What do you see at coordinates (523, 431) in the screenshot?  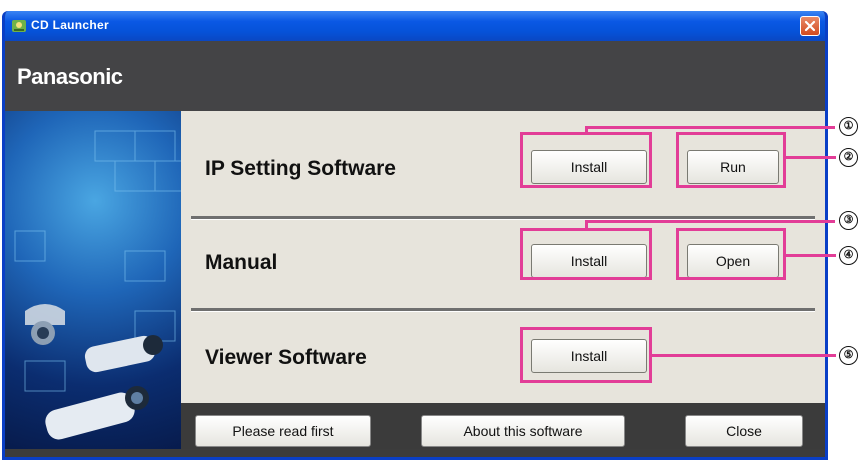 I see `about-software-button: About this software` at bounding box center [523, 431].